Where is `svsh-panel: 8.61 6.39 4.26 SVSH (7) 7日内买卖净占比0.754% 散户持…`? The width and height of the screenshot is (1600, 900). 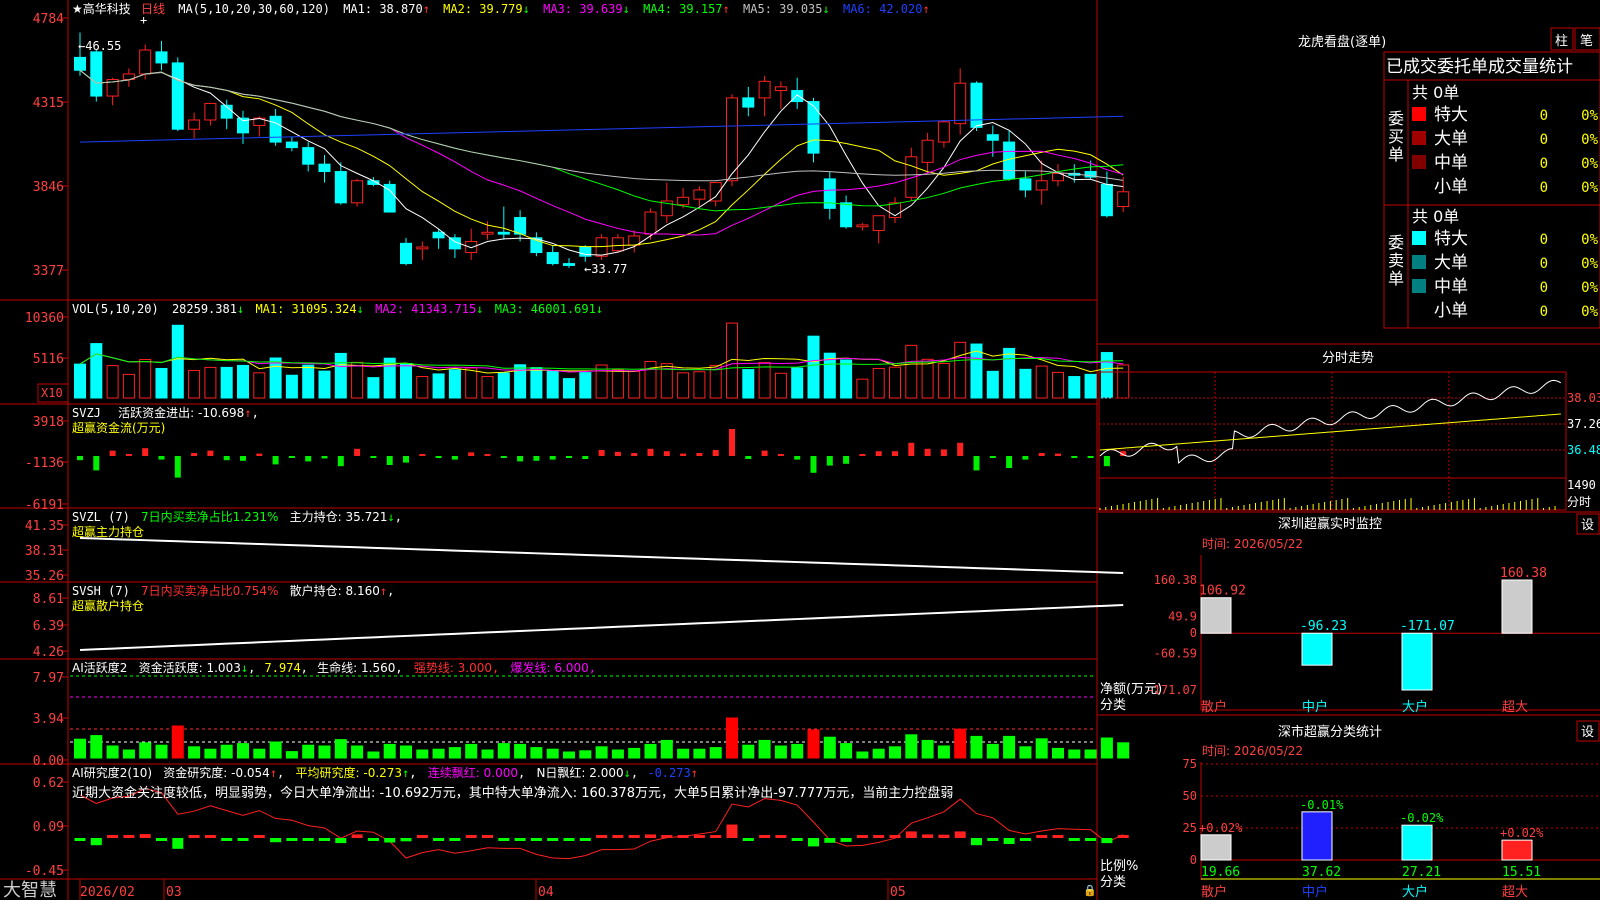
svsh-panel: 8.61 6.39 4.26 SVSH (7) 7日内买卖净占比0.754% 散户持… is located at coordinates (578, 621).